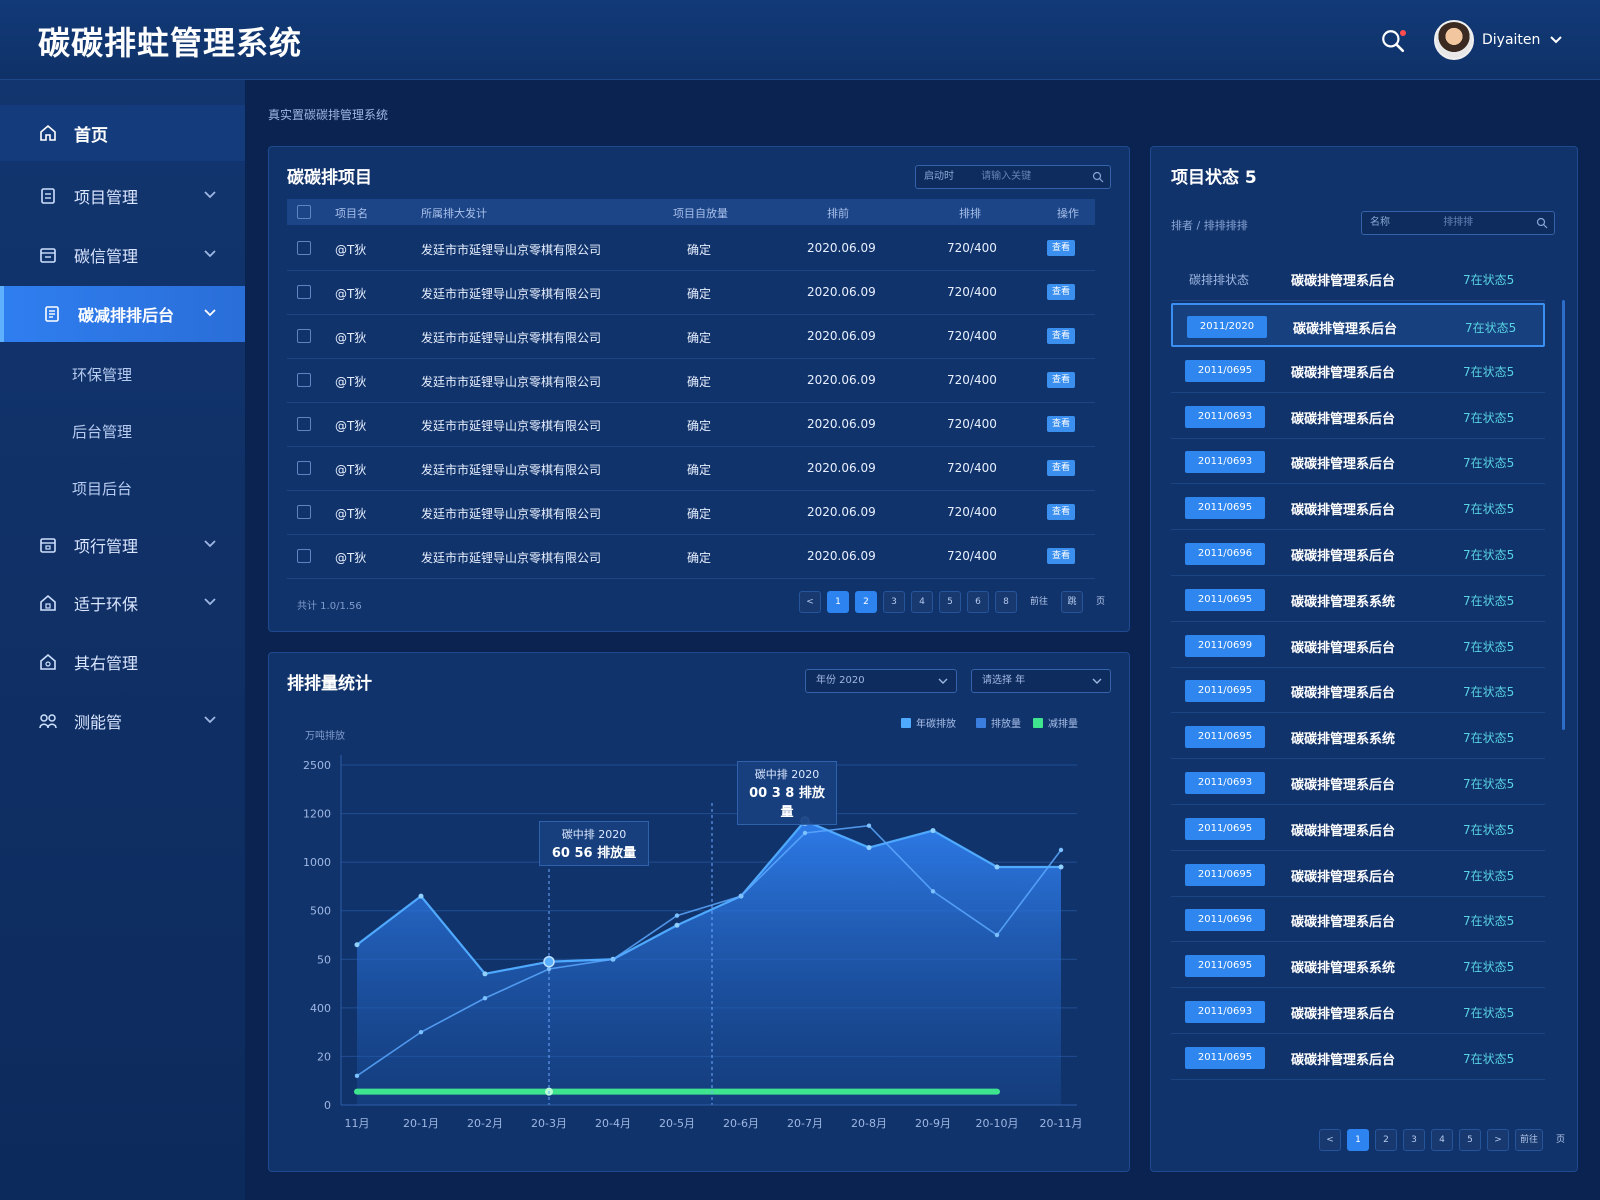  I want to click on x-tick-label: 20-4月, so click(613, 1123).